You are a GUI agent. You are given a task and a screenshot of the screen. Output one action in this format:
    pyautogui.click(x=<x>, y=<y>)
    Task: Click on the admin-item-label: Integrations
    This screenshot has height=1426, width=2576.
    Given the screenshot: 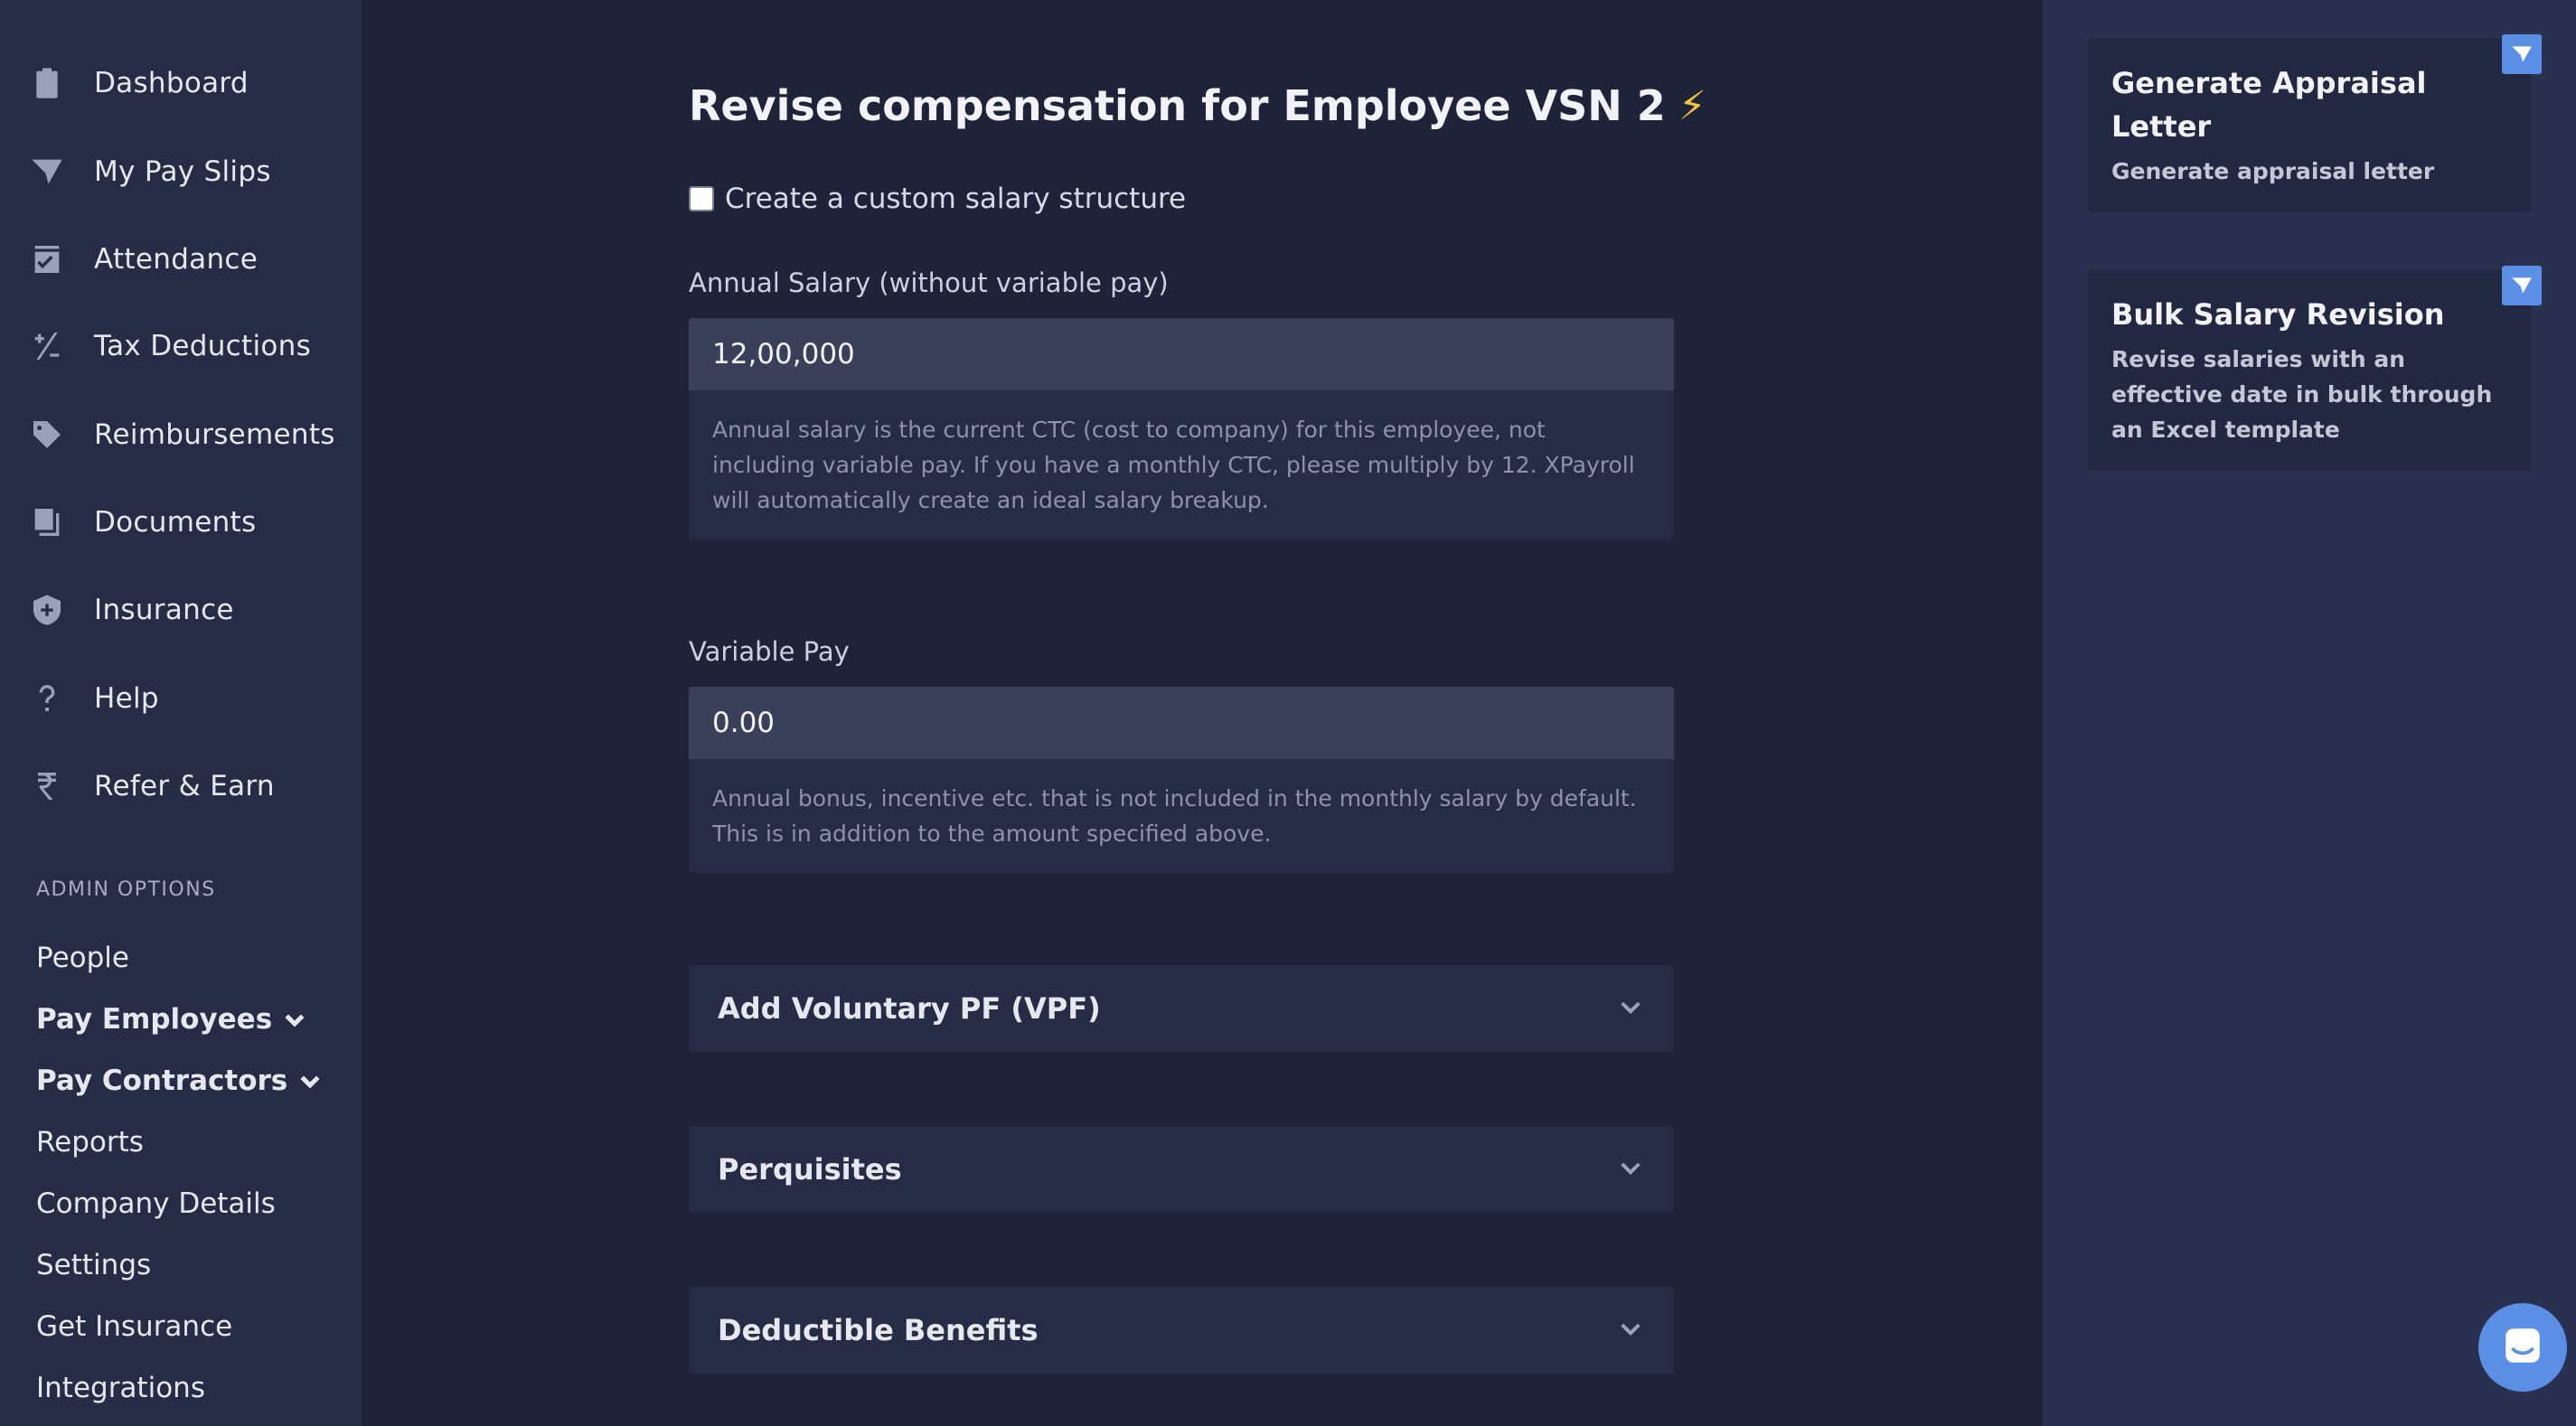 What is the action you would take?
    pyautogui.click(x=120, y=1388)
    